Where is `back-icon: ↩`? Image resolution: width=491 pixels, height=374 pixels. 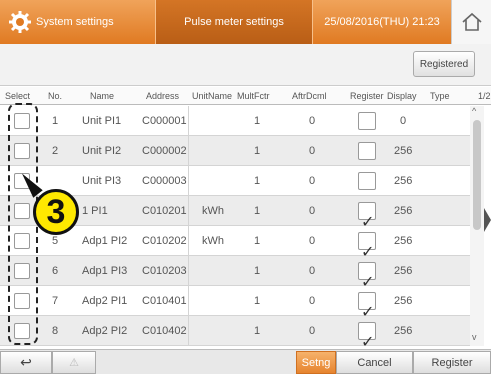
back-icon: ↩ is located at coordinates (26, 362).